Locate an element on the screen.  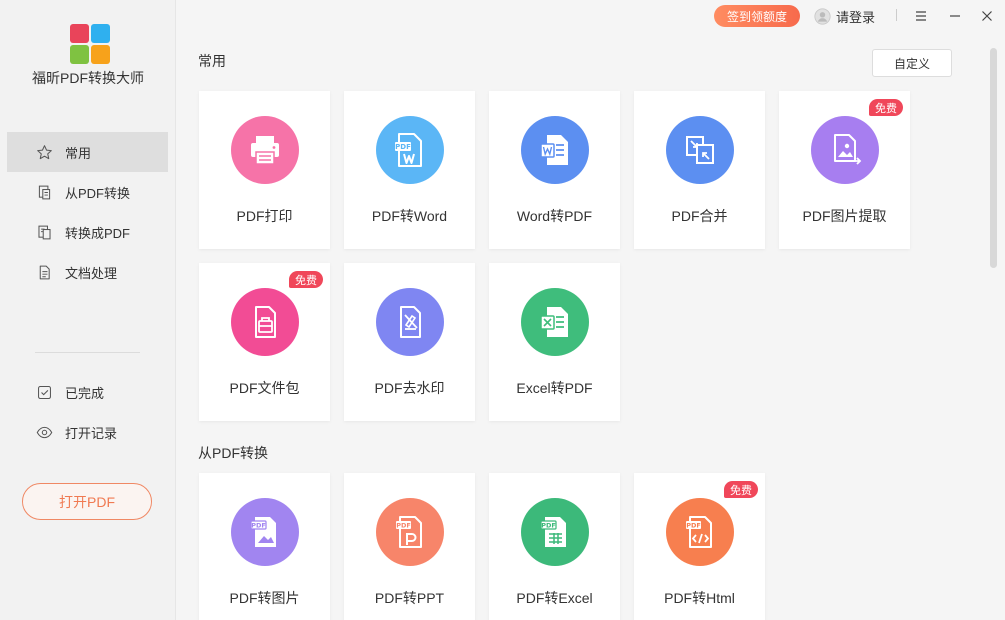
close-button is located at coordinates (987, 16).